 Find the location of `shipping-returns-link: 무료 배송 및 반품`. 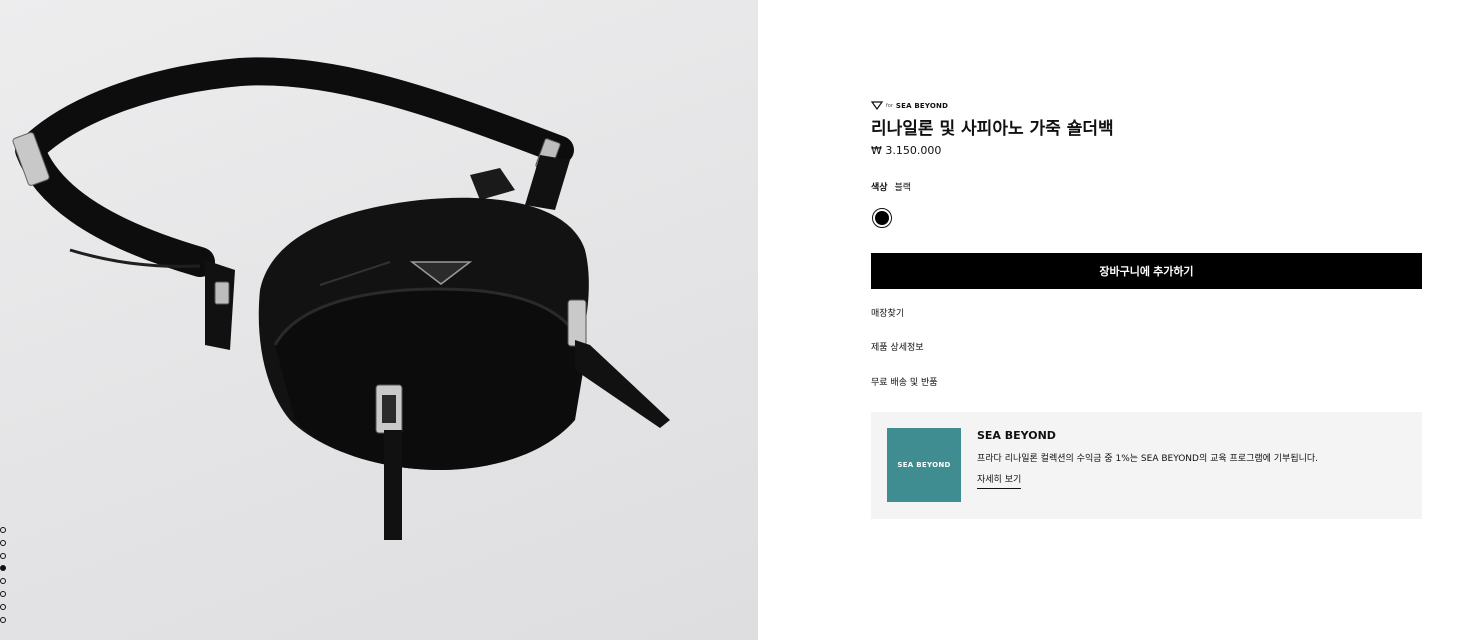

shipping-returns-link: 무료 배송 및 반품 is located at coordinates (904, 381).